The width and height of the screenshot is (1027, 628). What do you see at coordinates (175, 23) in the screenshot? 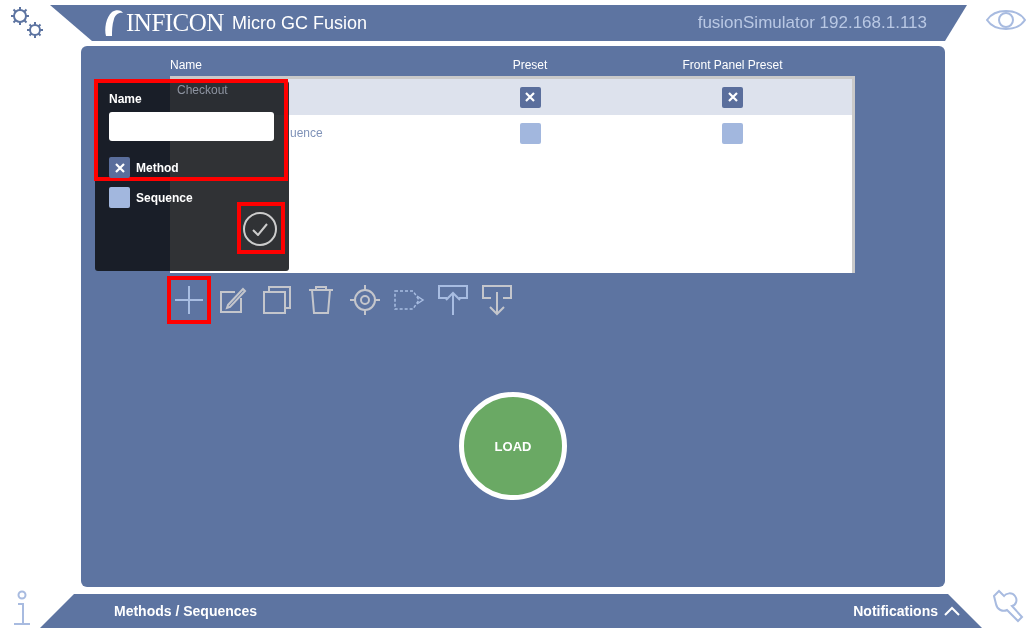
I see `brand-logo-text: INFICON` at bounding box center [175, 23].